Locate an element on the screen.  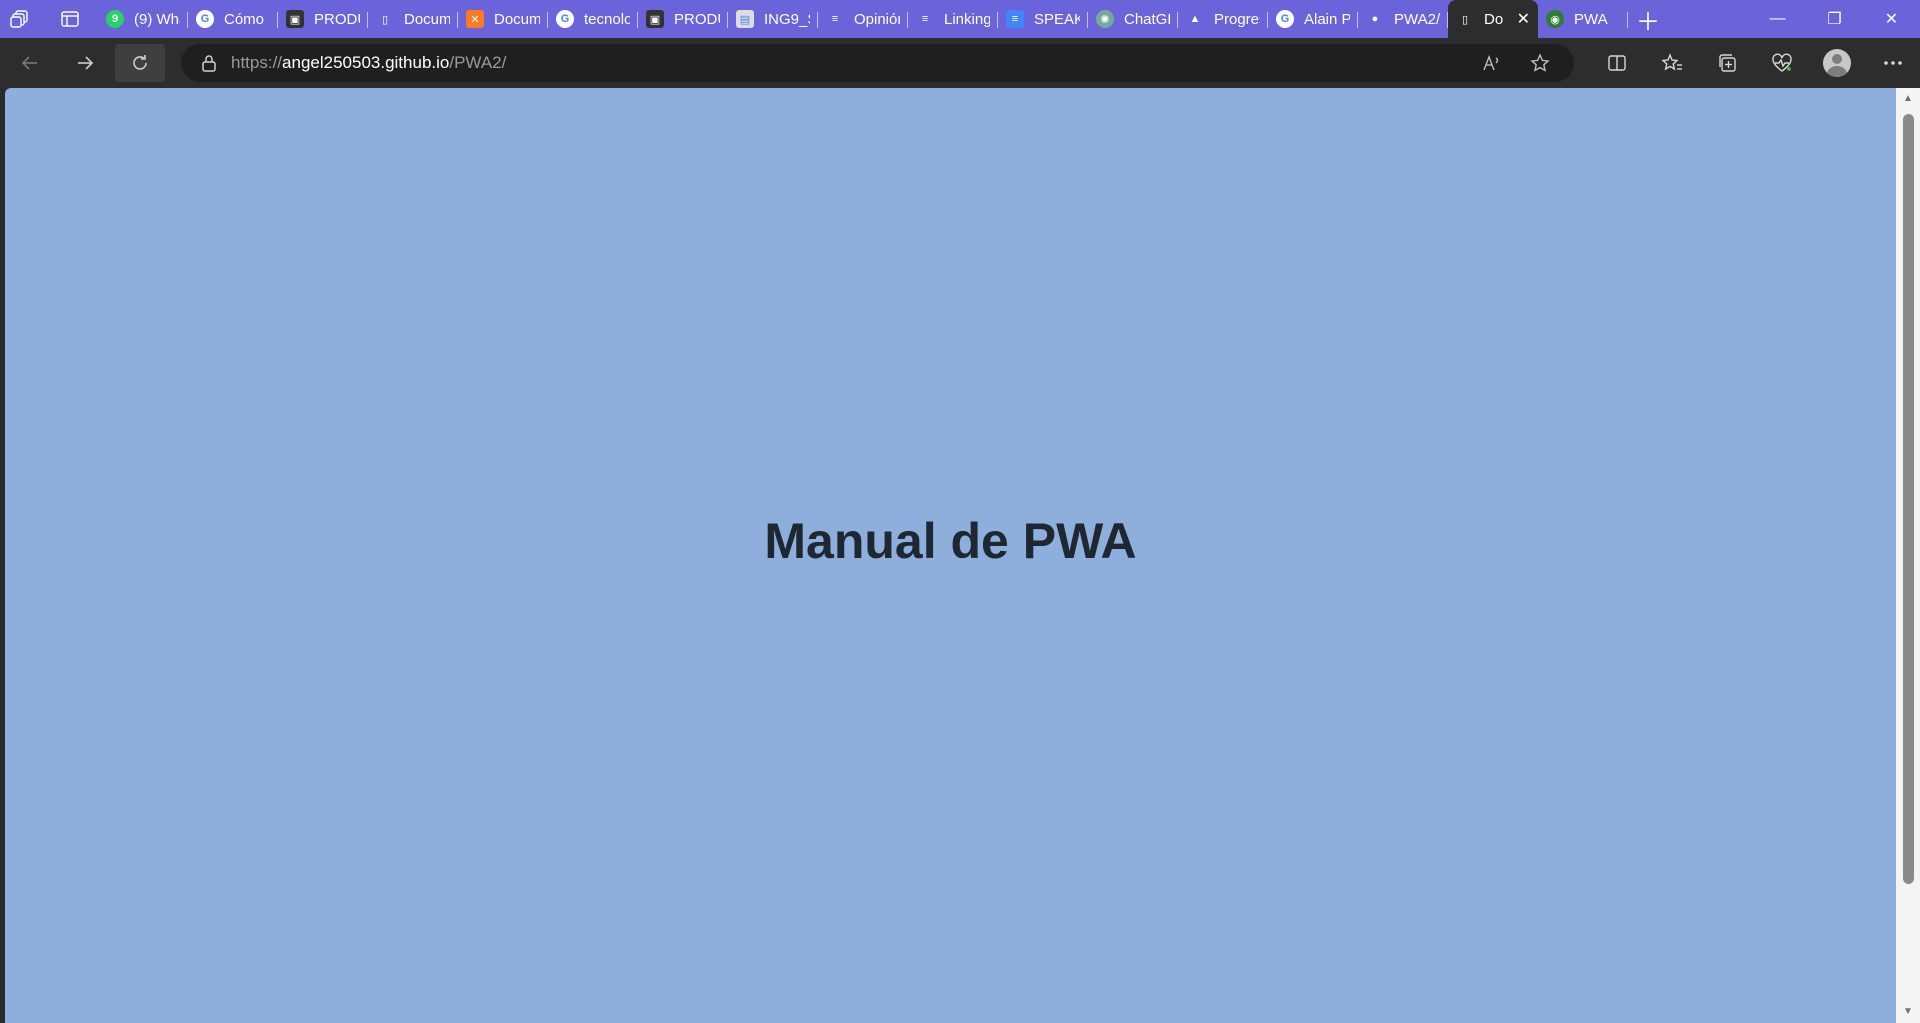
google-drive-icon: ▲ is located at coordinates (1195, 19).